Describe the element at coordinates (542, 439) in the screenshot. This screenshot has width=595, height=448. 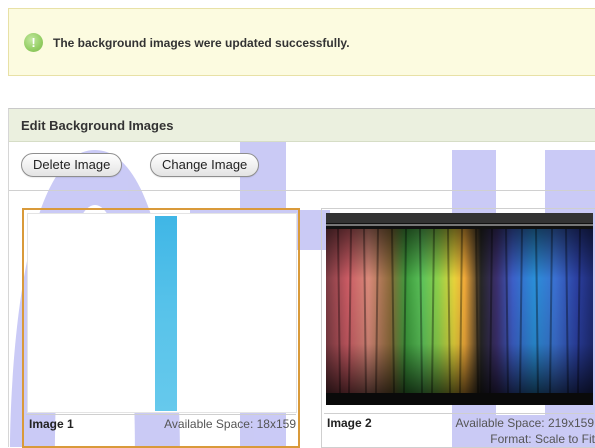
I see `image-2-format: Format: Scale to Fit` at that location.